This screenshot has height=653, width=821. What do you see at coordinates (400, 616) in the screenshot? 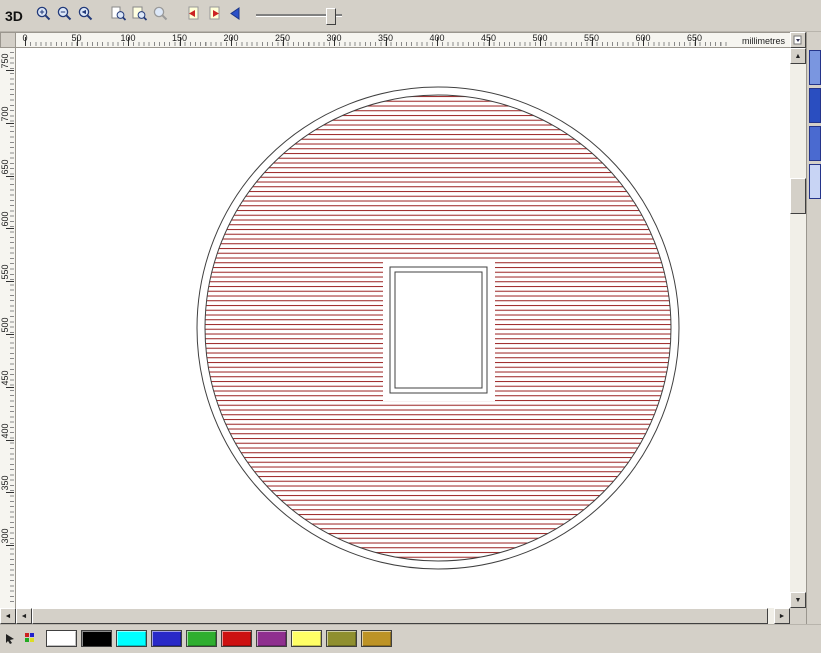
I see `horizontal-scroll-thumb` at bounding box center [400, 616].